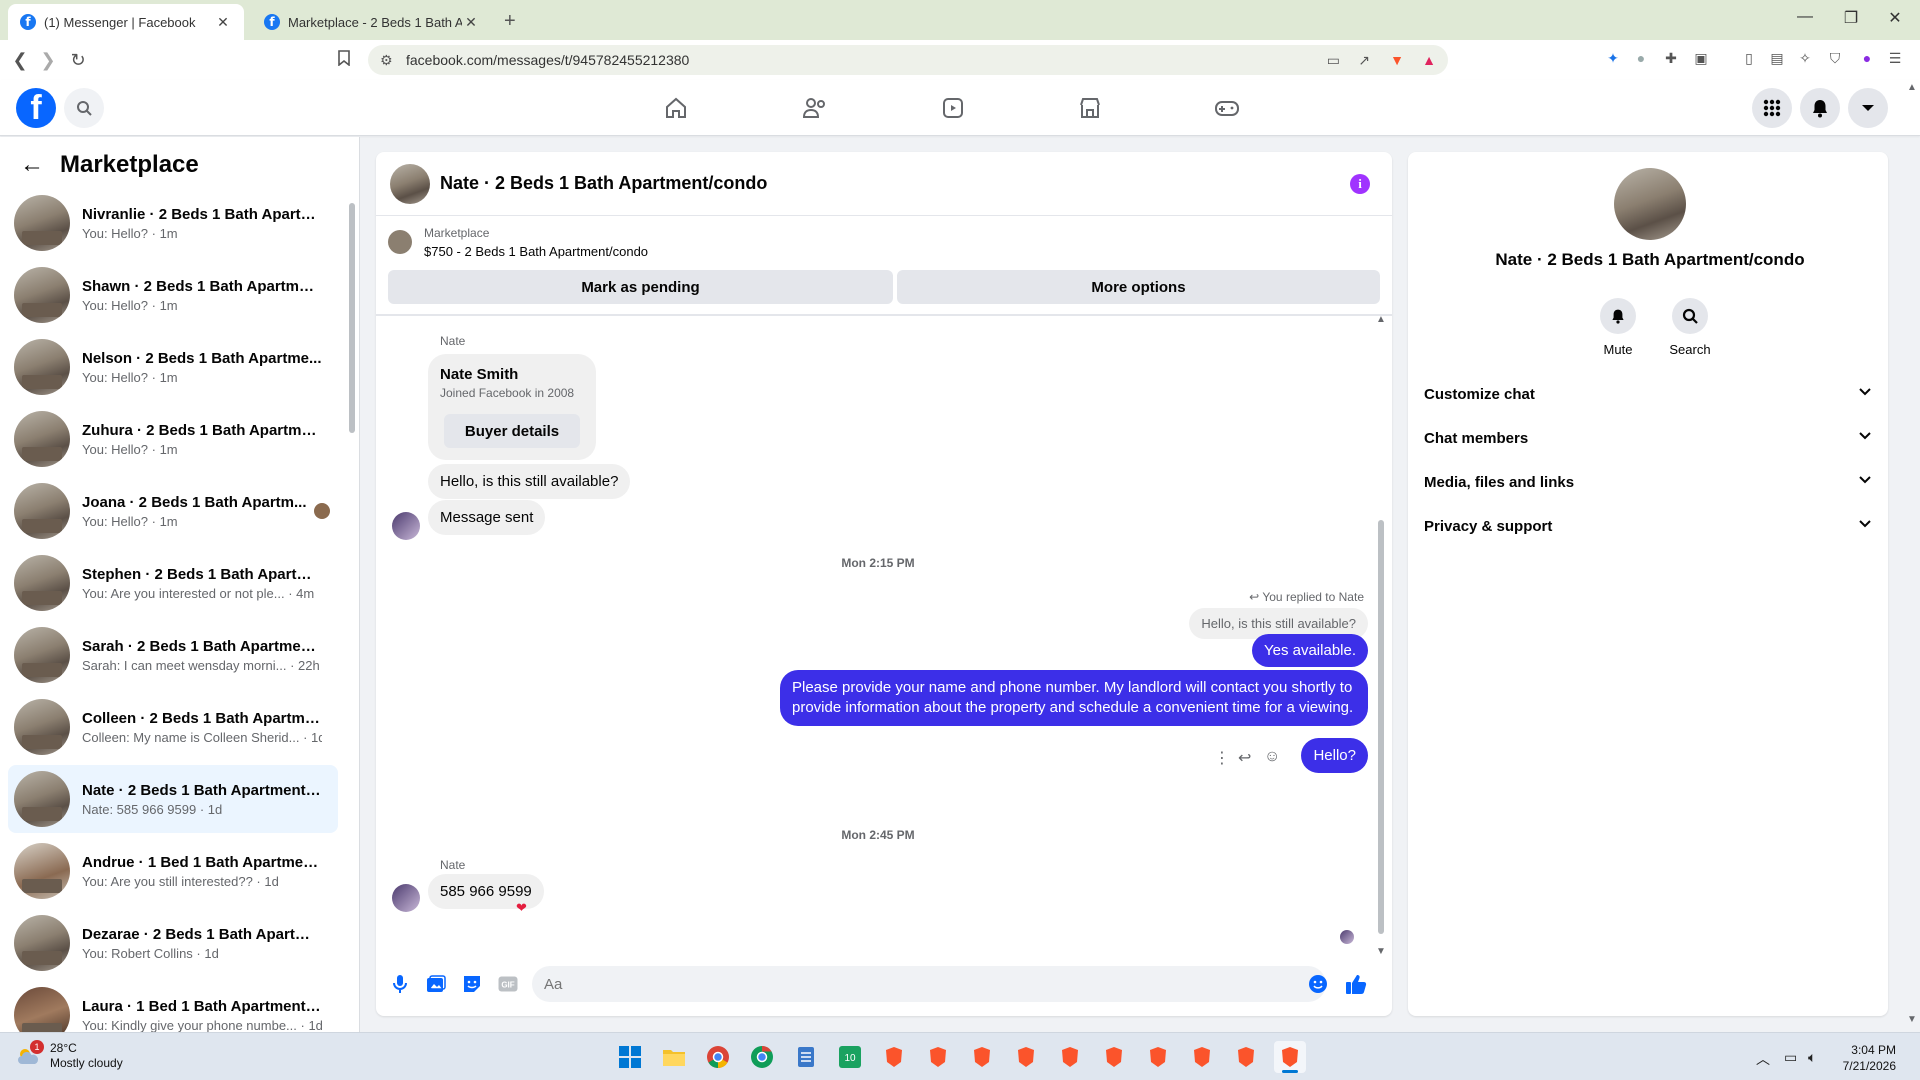 The image size is (1920, 1080). What do you see at coordinates (1244, 758) in the screenshot?
I see `reply-icon: ↩` at bounding box center [1244, 758].